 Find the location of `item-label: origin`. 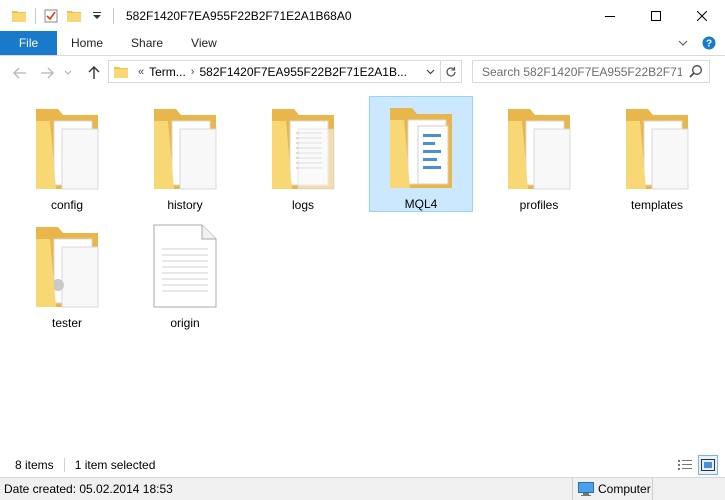

item-label: origin is located at coordinates (185, 323).